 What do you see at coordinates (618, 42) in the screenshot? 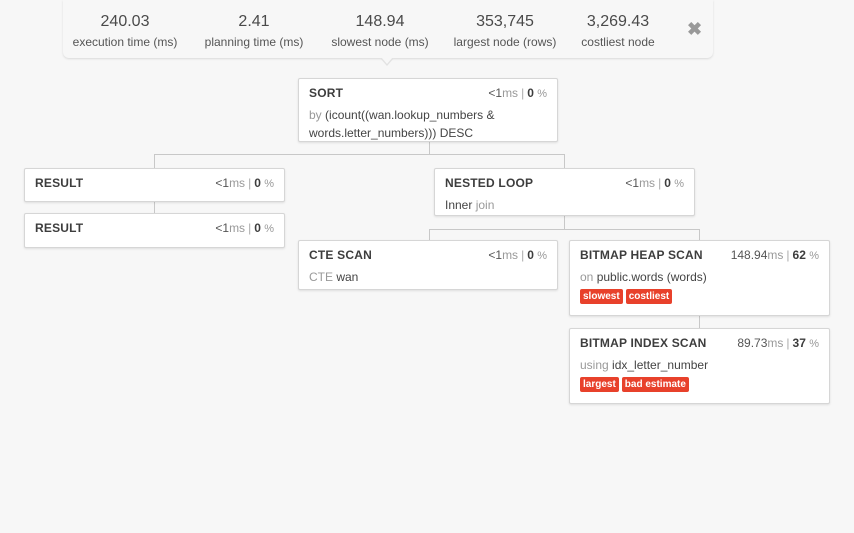
I see `stat-label: costliest node` at bounding box center [618, 42].